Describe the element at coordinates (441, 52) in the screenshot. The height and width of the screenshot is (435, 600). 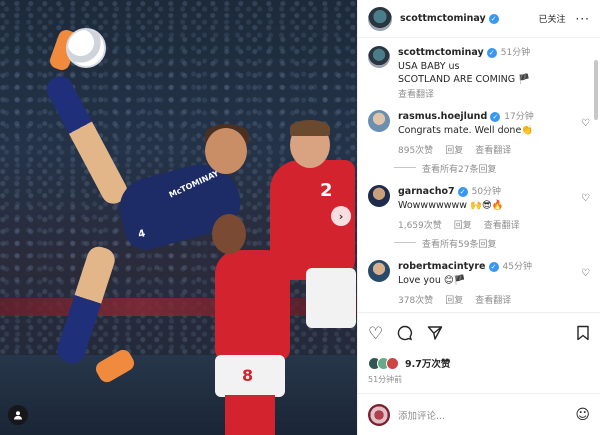
I see `caption-username: scottmctominay` at that location.